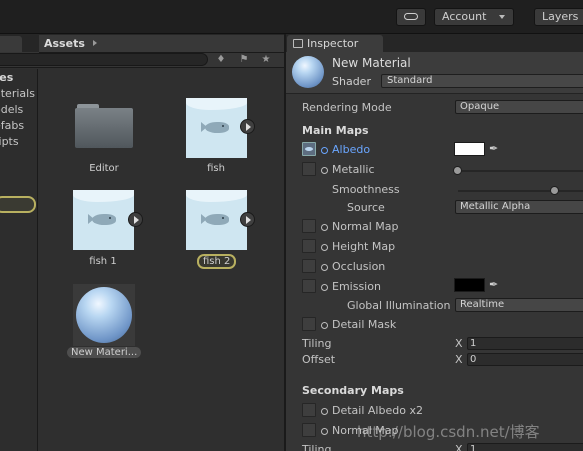 The width and height of the screenshot is (583, 451). What do you see at coordinates (12, 125) in the screenshot?
I see `folder-tree-item: efabs` at bounding box center [12, 125].